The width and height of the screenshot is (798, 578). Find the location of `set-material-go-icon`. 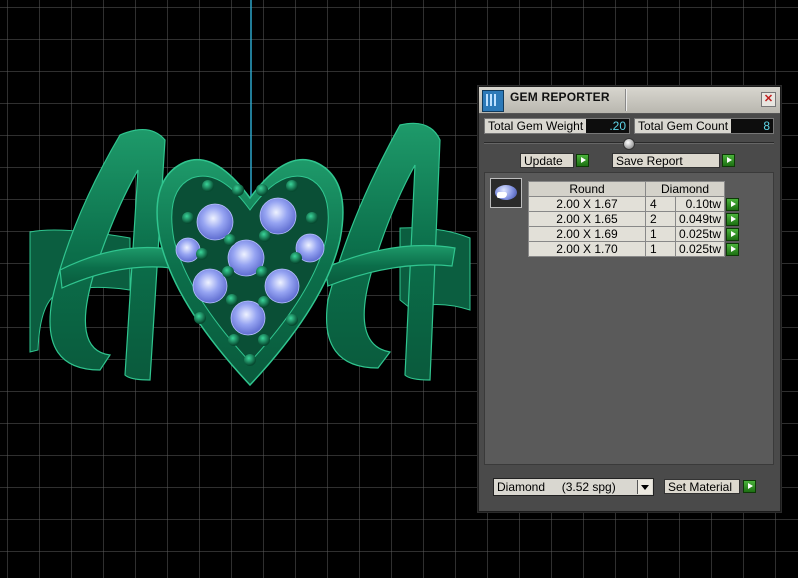

set-material-go-icon is located at coordinates (749, 486).